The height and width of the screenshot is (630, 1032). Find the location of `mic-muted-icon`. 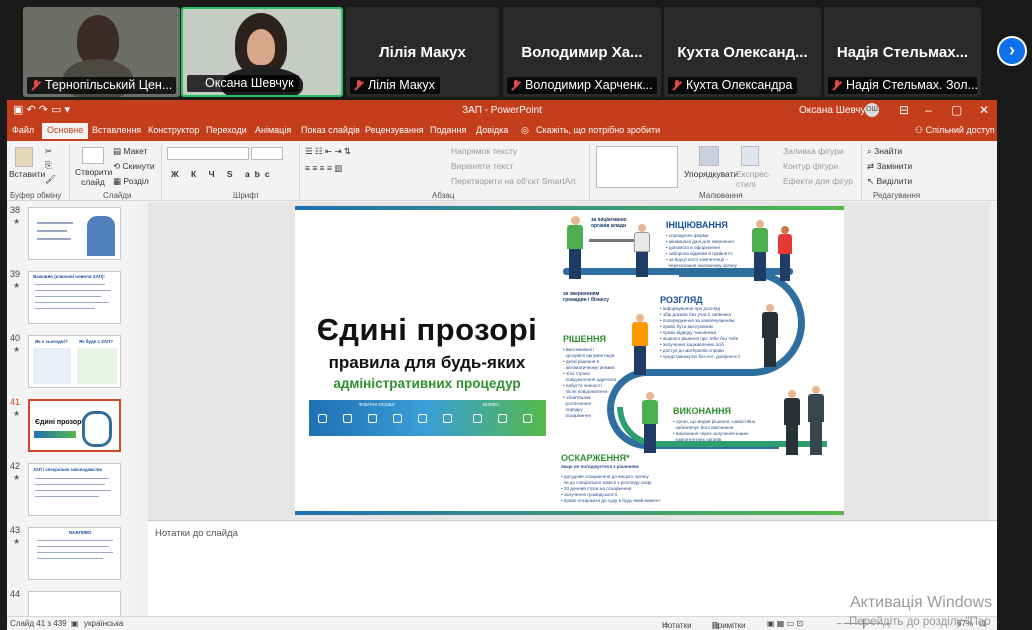

mic-muted-icon is located at coordinates (36, 85).